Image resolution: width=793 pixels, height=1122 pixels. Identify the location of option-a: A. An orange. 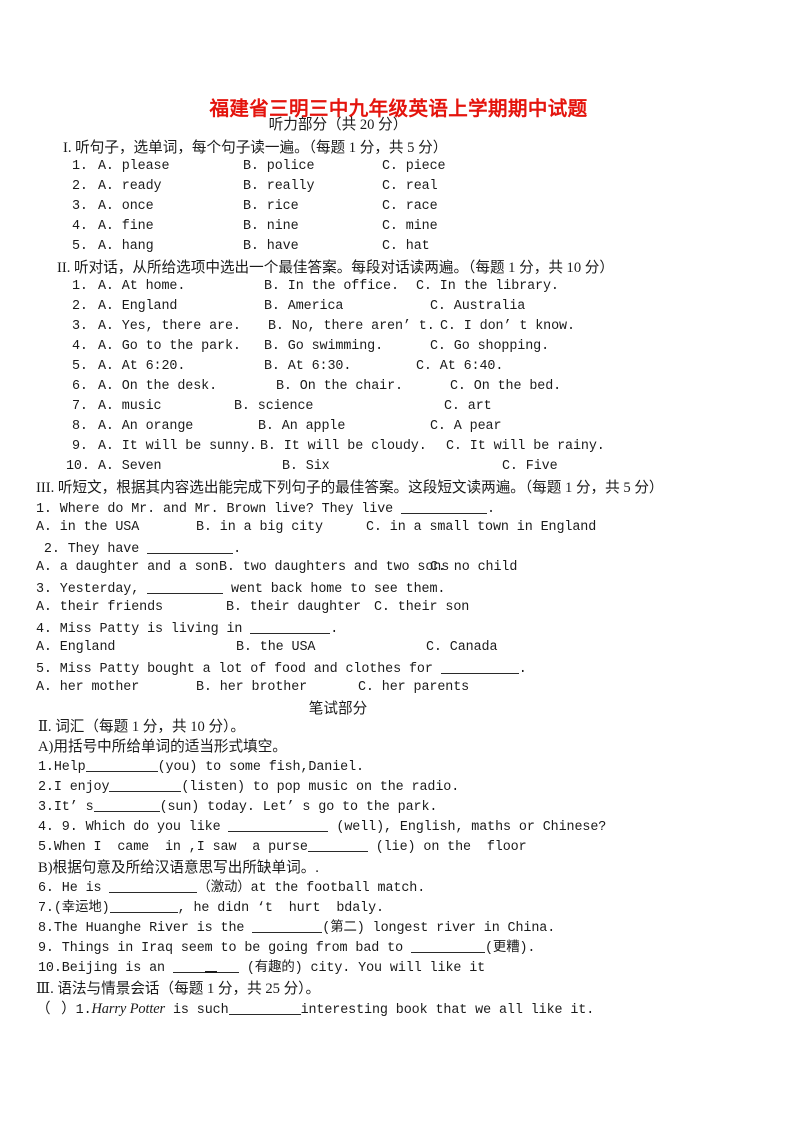
(145, 426).